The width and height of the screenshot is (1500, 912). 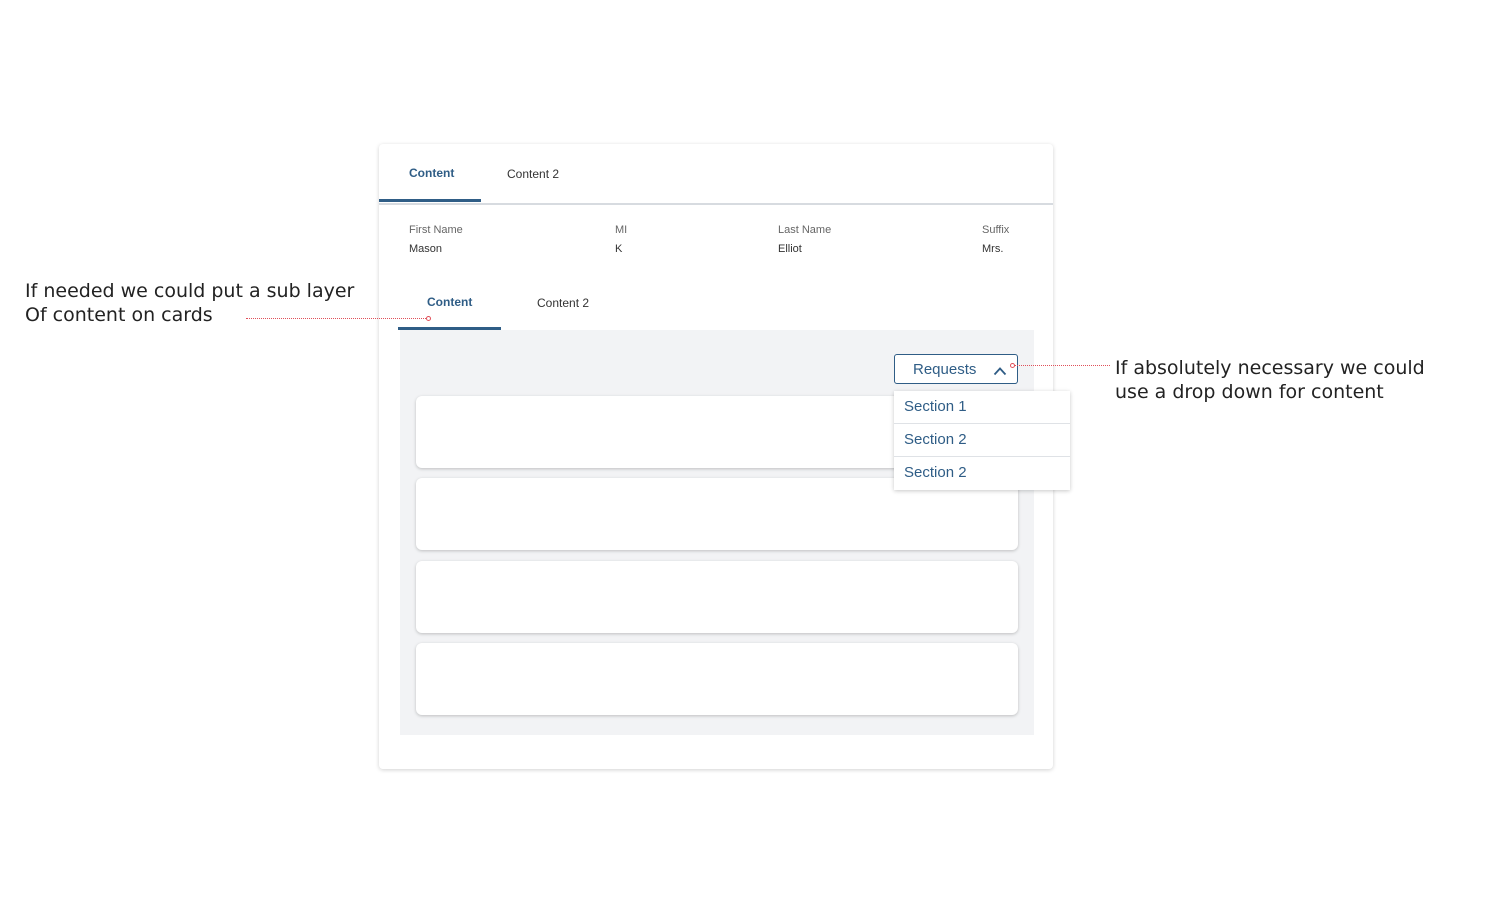 I want to click on right-annotation-line-1: If absolutely necessary we could, so click(x=1270, y=368).